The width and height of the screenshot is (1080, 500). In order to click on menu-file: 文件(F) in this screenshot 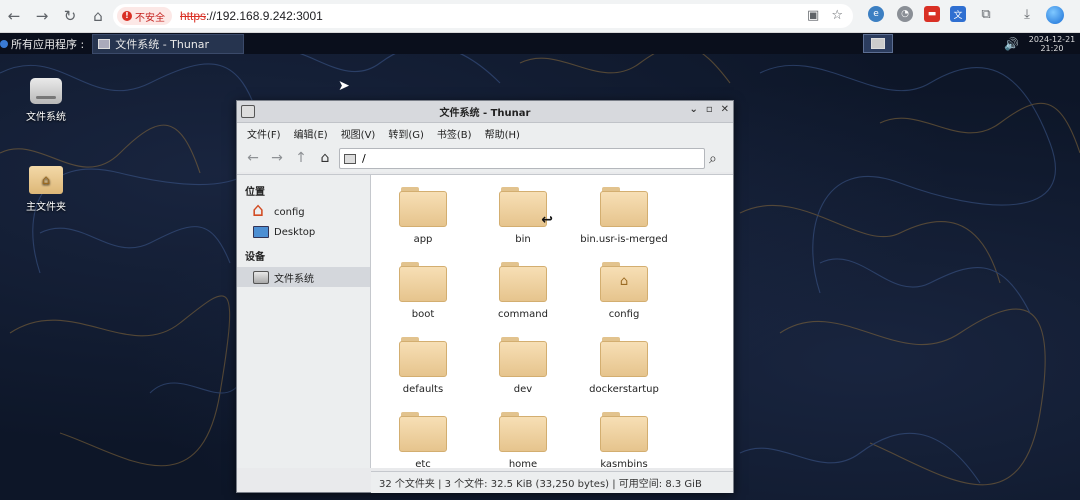, I will do `click(264, 133)`.